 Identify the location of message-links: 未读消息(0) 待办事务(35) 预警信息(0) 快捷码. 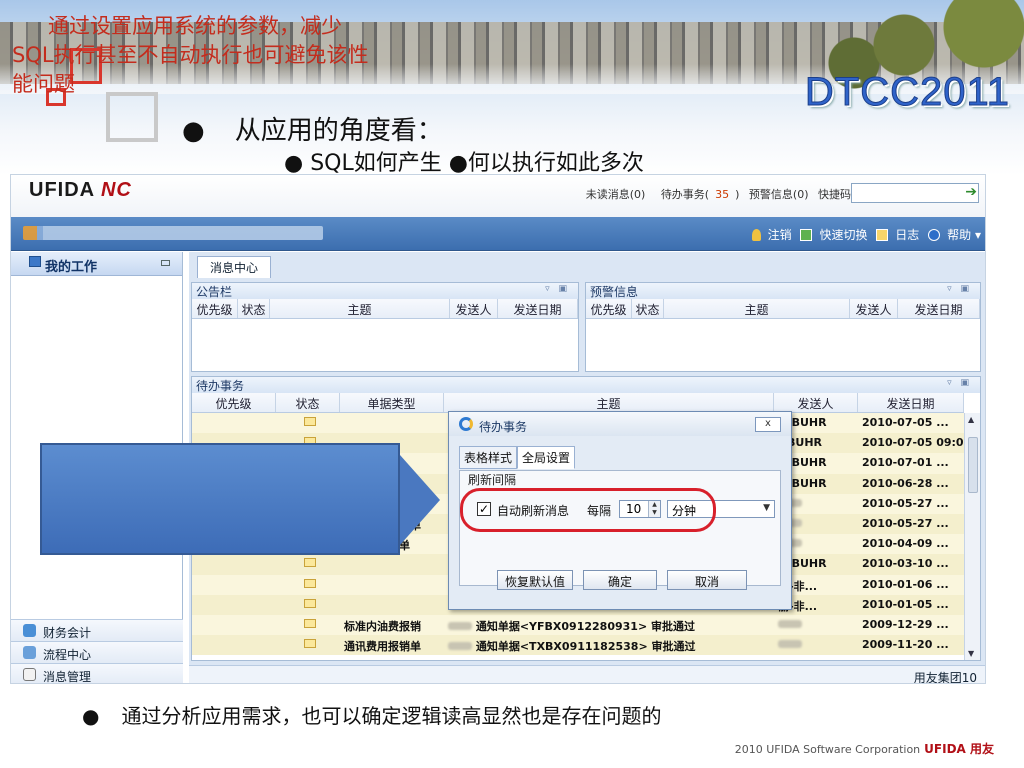
(715, 194).